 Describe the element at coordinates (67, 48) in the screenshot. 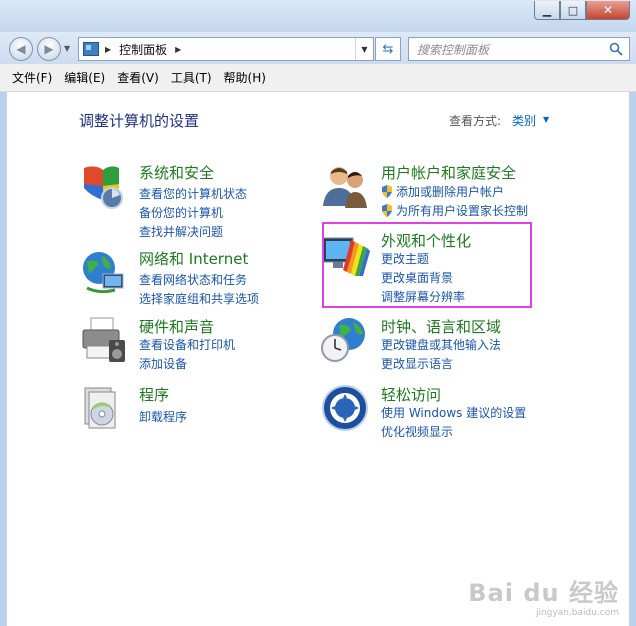

I see `recent-pages-dropdown-icon: ▼` at that location.